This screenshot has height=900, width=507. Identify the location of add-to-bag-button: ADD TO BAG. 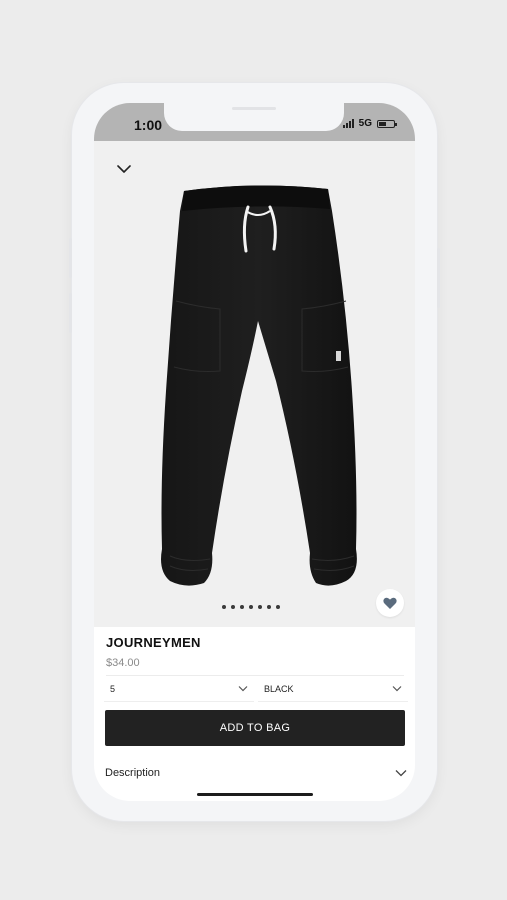
(255, 728).